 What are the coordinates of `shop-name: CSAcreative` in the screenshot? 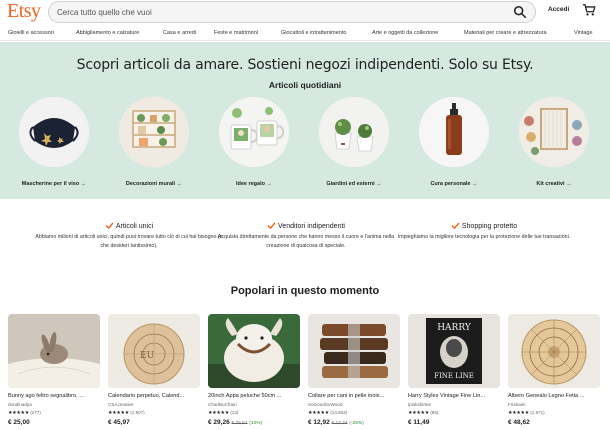 It's located at (121, 404).